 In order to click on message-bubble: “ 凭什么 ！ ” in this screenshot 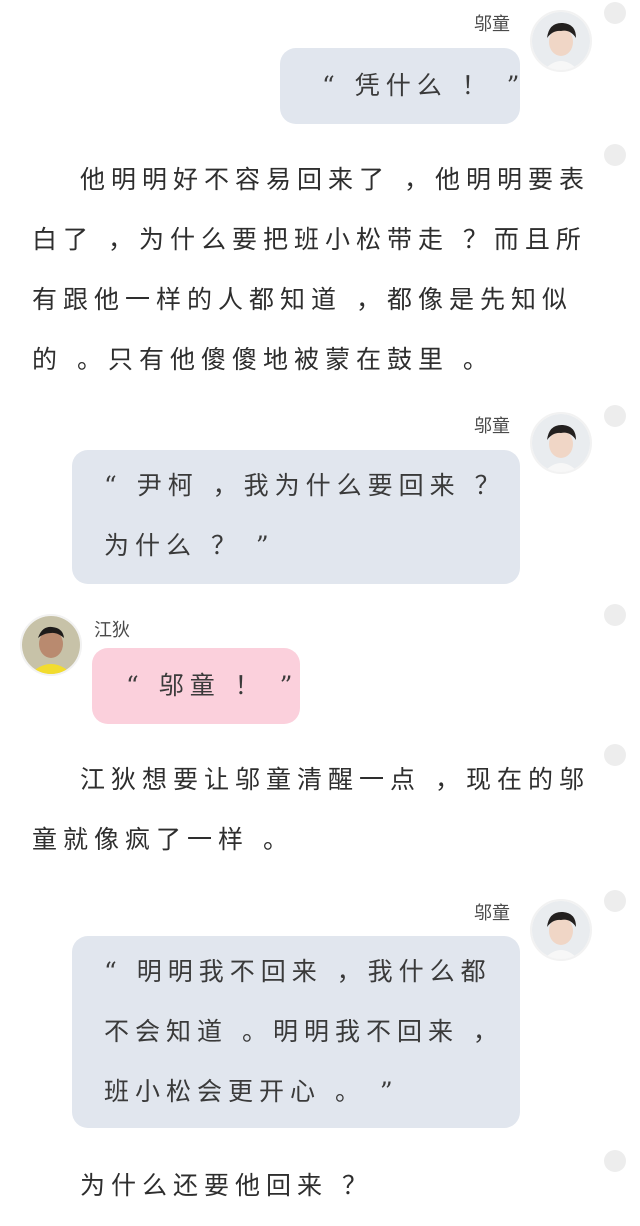, I will do `click(400, 86)`.